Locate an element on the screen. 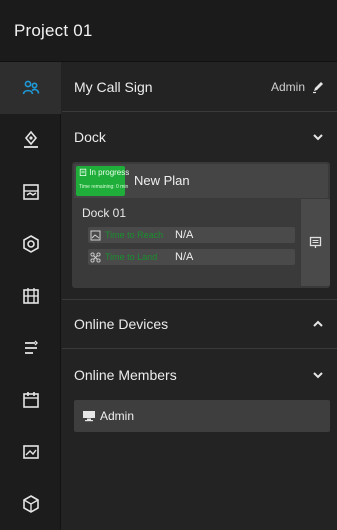 The width and height of the screenshot is (337, 530). nav-item-tasks is located at coordinates (30, 296).